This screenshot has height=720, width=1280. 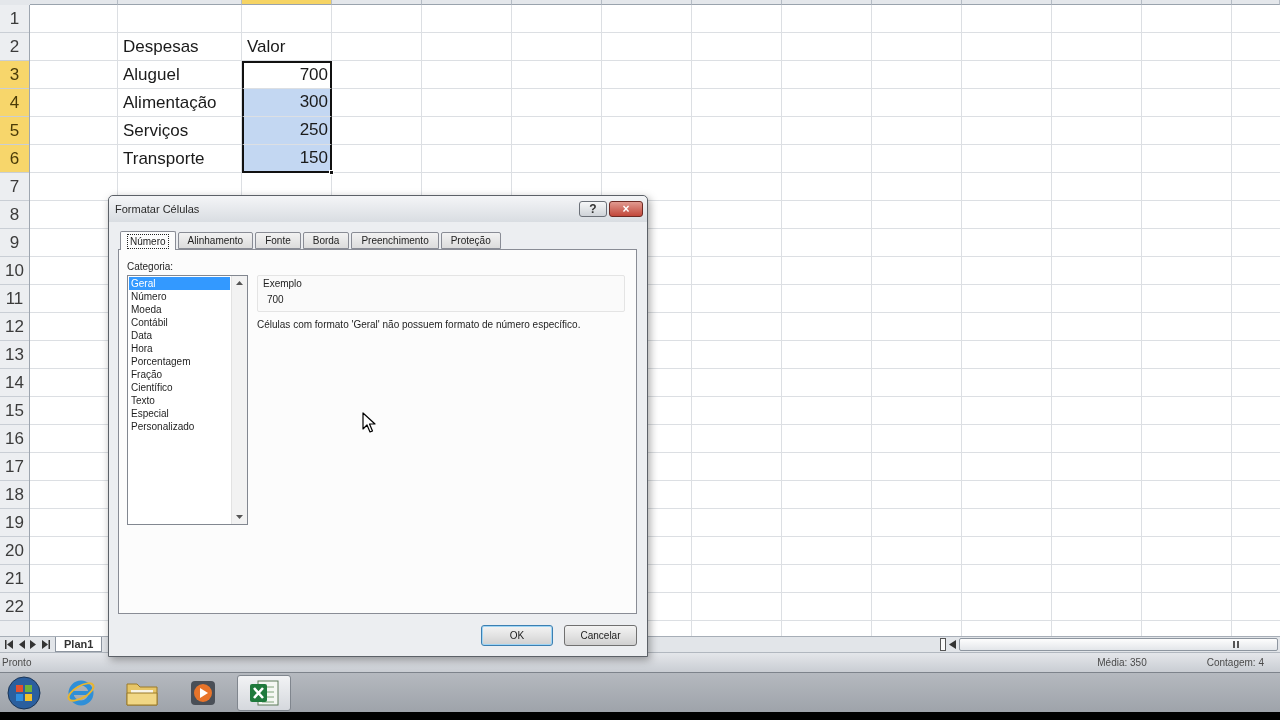 What do you see at coordinates (1122, 662) in the screenshot?
I see `status-average: Média: 350` at bounding box center [1122, 662].